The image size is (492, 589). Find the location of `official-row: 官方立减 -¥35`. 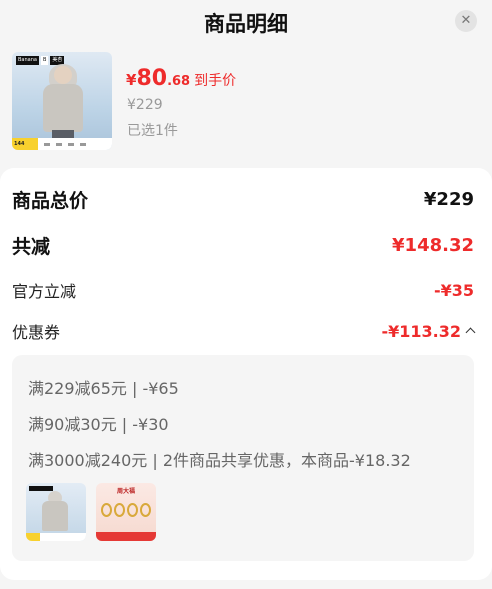

official-row: 官方立减 -¥35 is located at coordinates (243, 290).